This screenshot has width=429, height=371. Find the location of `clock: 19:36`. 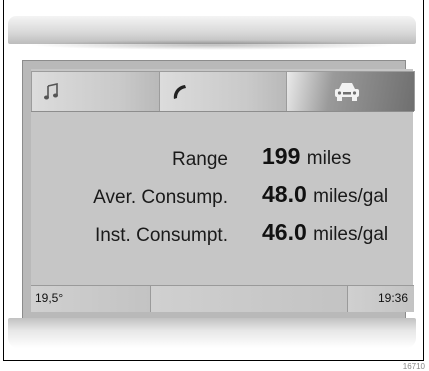

clock: 19:36 is located at coordinates (381, 299).